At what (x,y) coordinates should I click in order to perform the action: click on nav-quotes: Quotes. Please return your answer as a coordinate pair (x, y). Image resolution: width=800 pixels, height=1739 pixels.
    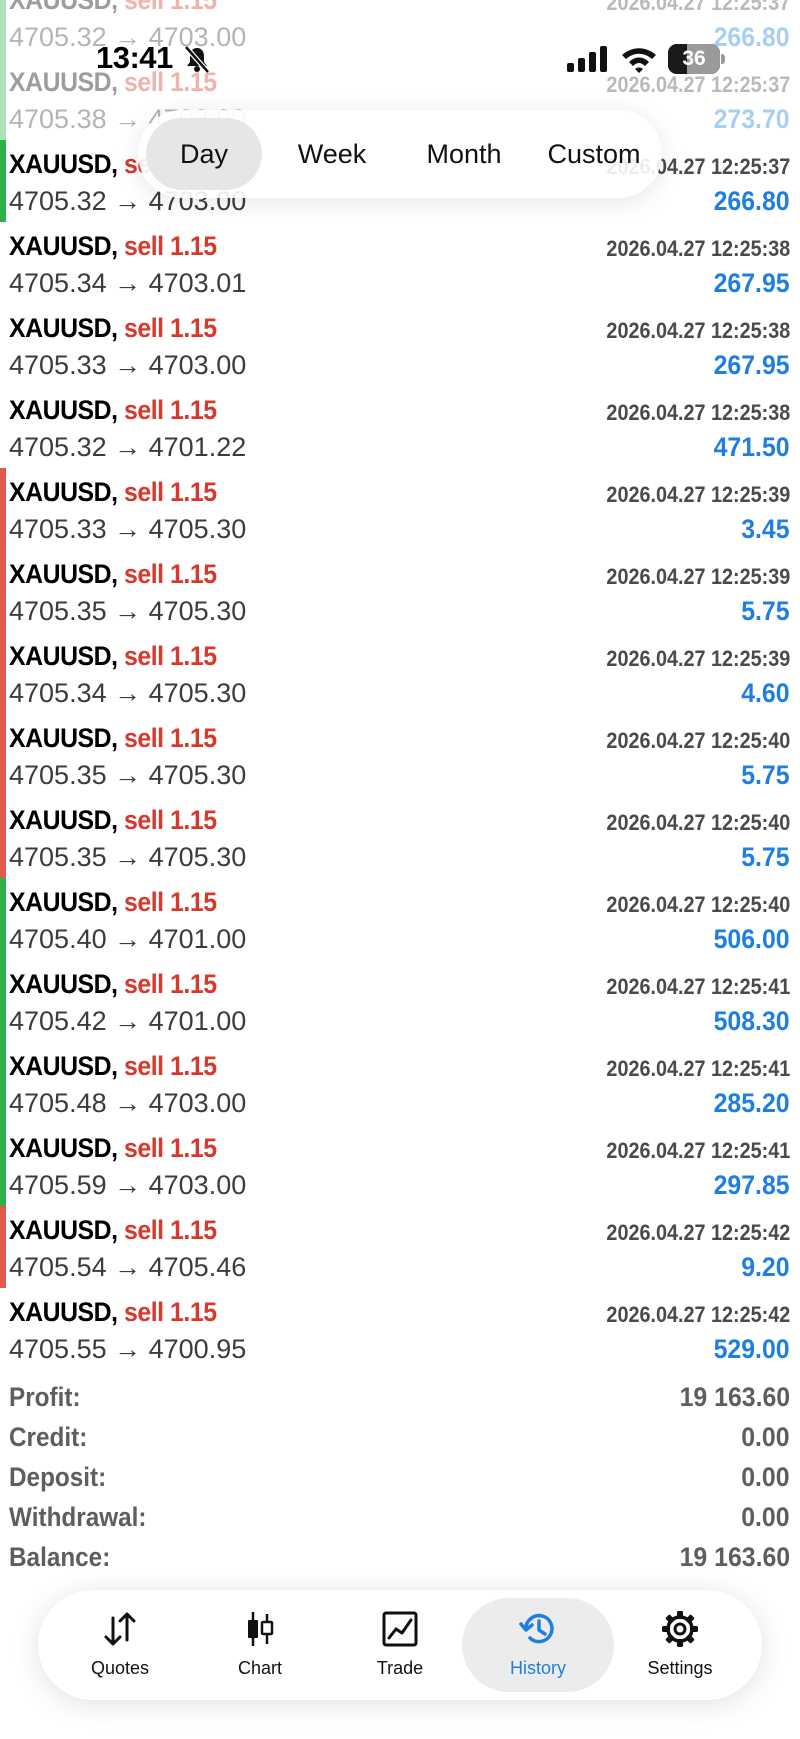
    Looking at the image, I should click on (120, 1645).